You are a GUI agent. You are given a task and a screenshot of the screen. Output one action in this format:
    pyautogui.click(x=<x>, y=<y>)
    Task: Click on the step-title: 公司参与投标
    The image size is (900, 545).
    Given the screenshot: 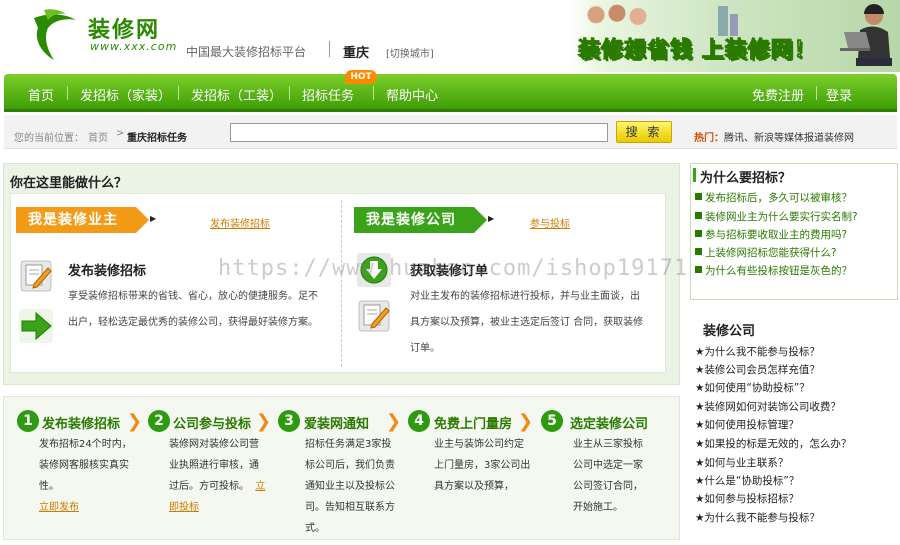 What is the action you would take?
    pyautogui.click(x=212, y=424)
    